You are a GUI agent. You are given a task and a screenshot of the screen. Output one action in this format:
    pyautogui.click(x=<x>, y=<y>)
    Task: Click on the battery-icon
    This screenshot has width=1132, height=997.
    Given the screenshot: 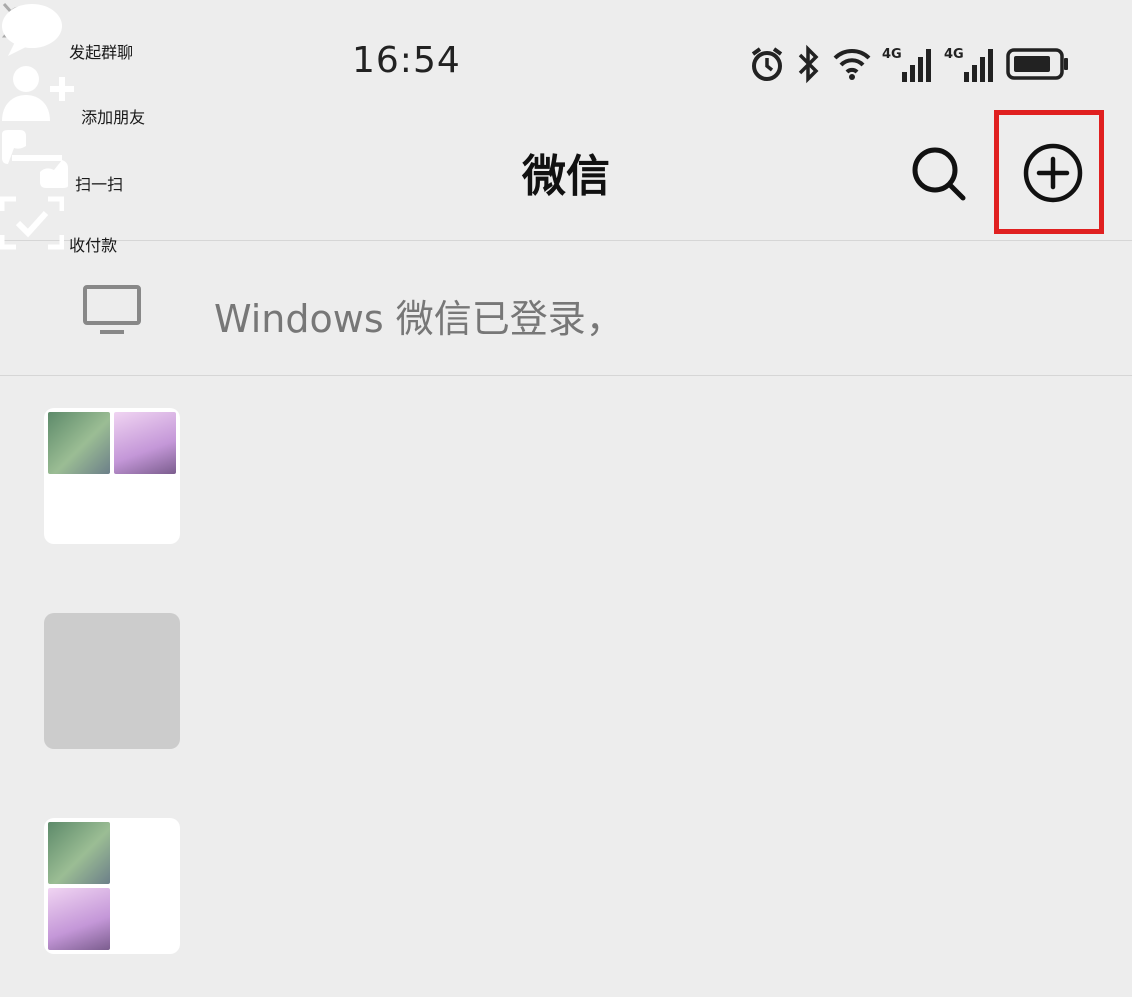 What is the action you would take?
    pyautogui.click(x=1038, y=64)
    